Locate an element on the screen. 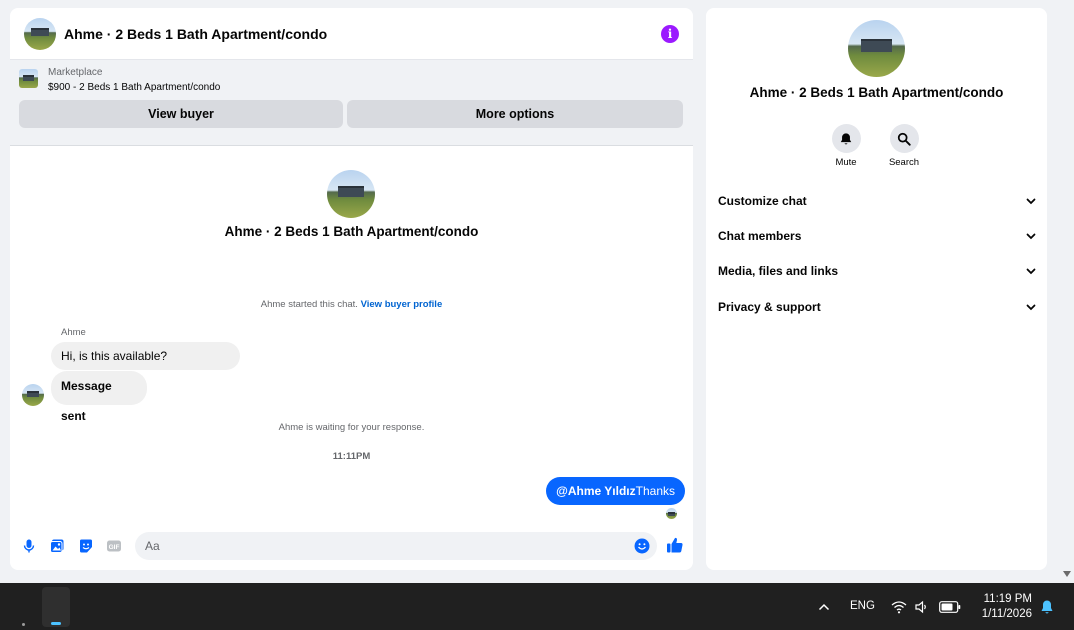 This screenshot has width=1074, height=630. listing-thumbnail is located at coordinates (28, 78).